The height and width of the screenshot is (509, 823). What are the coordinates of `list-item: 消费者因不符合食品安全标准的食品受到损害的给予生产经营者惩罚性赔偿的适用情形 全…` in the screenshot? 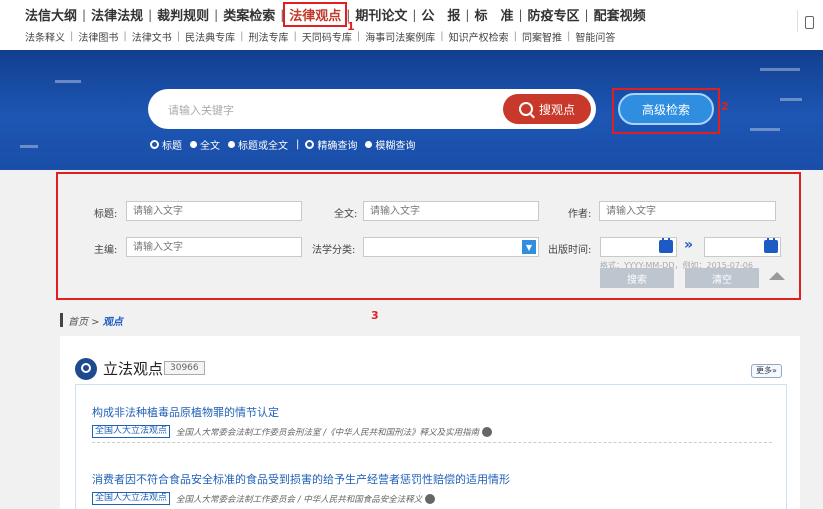 It's located at (301, 488).